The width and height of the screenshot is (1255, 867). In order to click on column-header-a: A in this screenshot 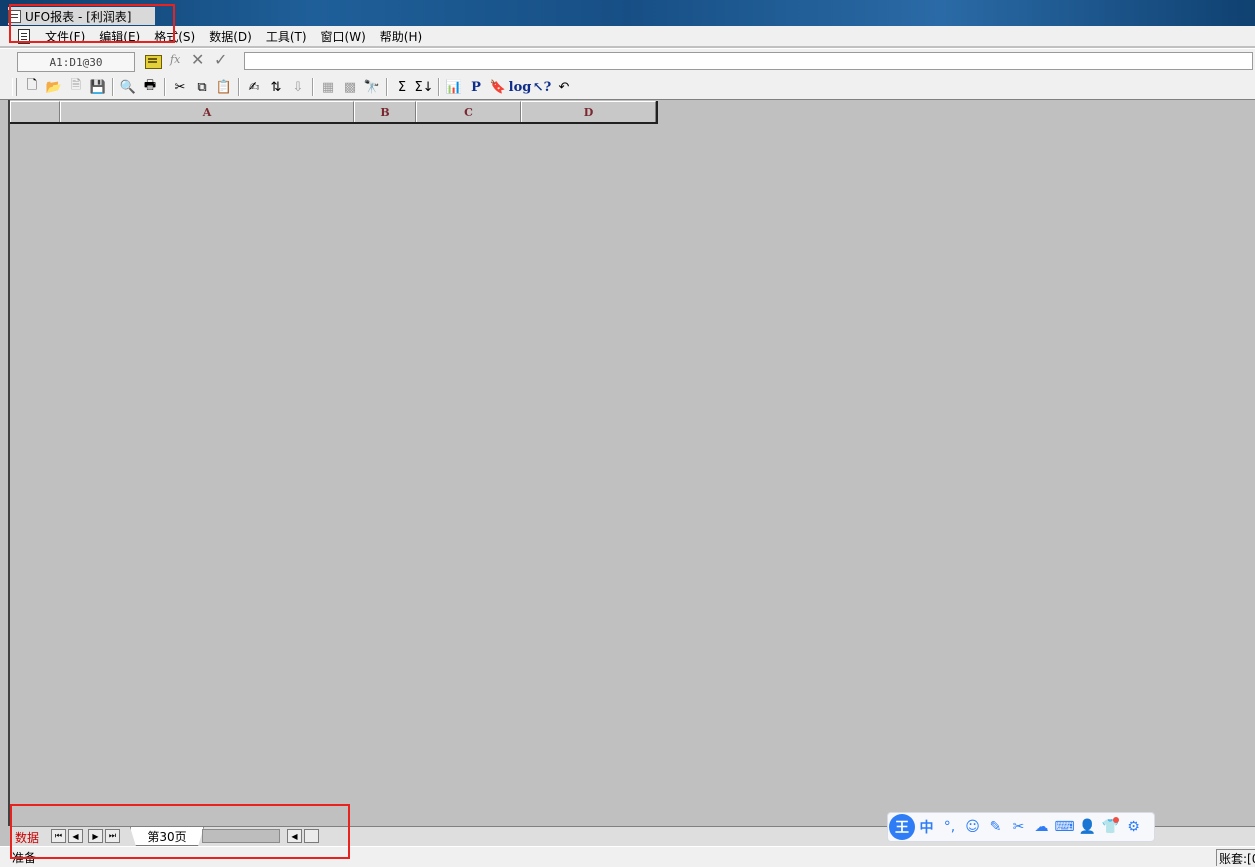, I will do `click(207, 111)`.